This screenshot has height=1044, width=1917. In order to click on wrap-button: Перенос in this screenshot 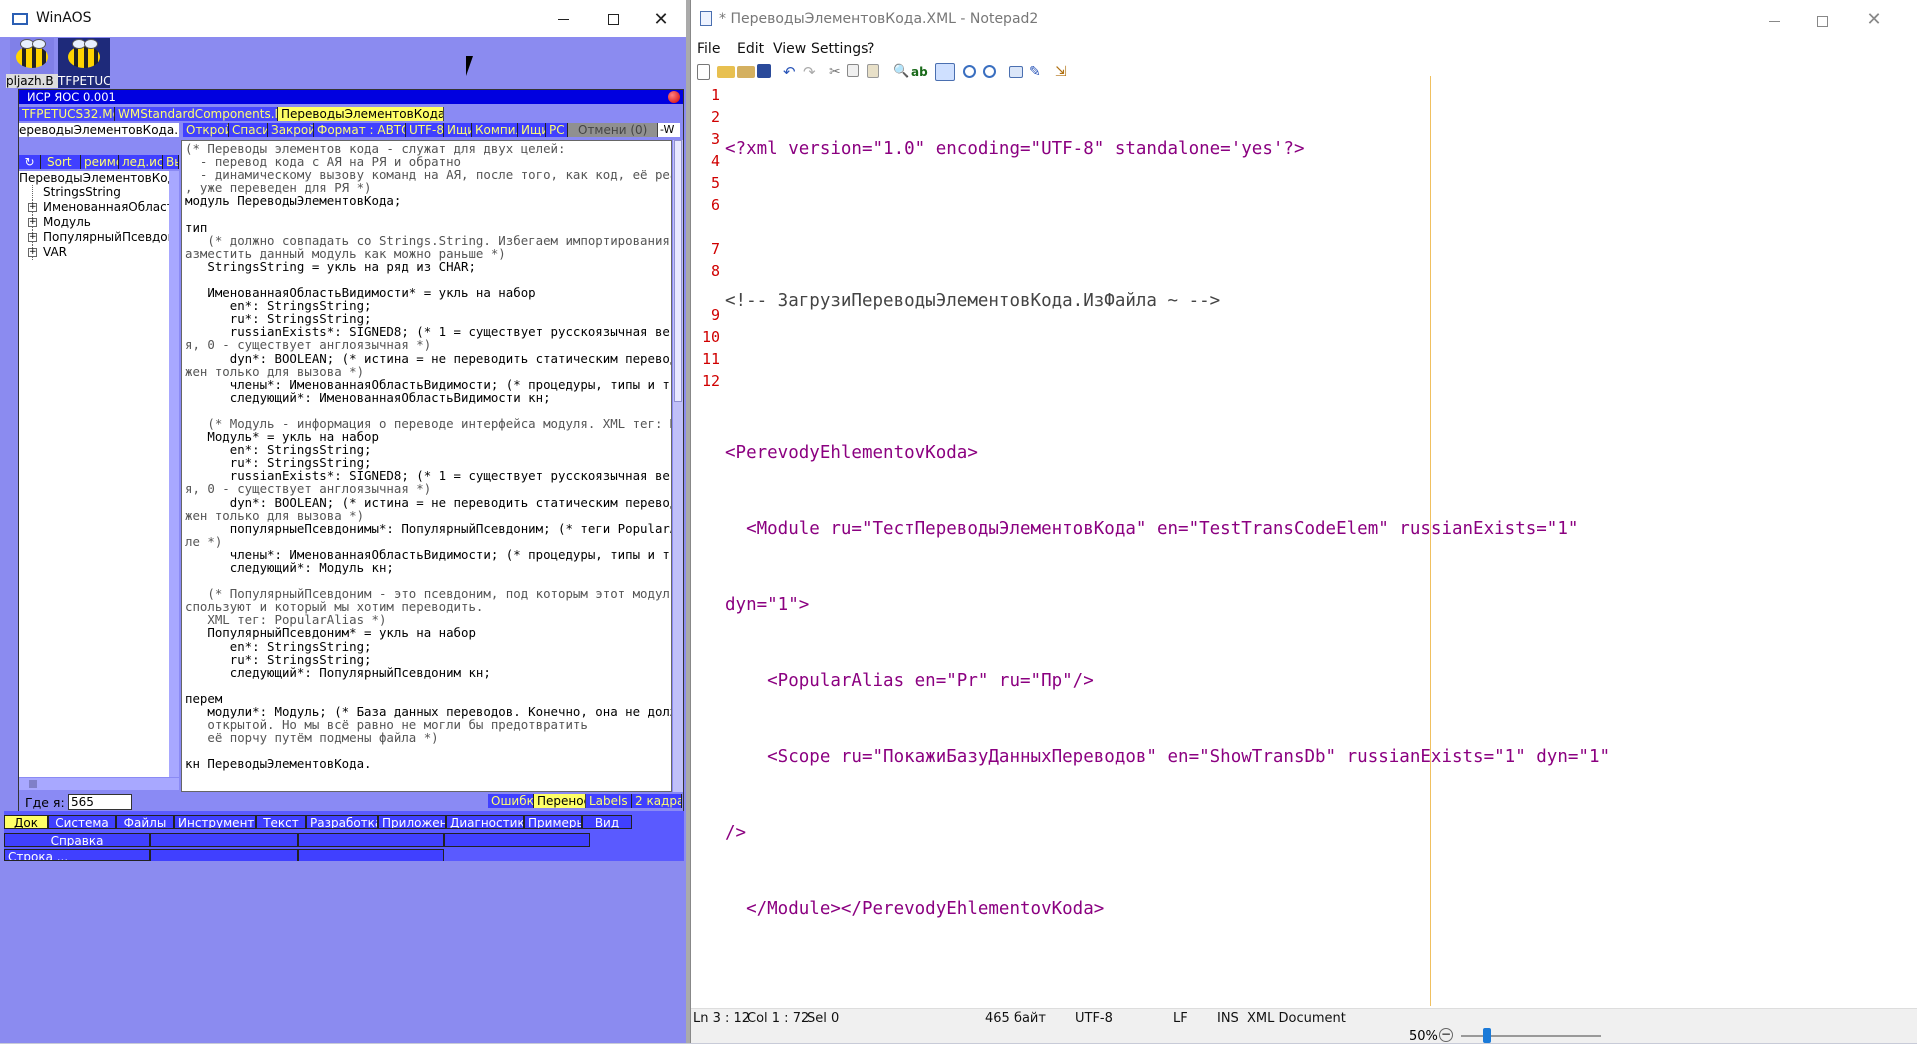, I will do `click(560, 801)`.